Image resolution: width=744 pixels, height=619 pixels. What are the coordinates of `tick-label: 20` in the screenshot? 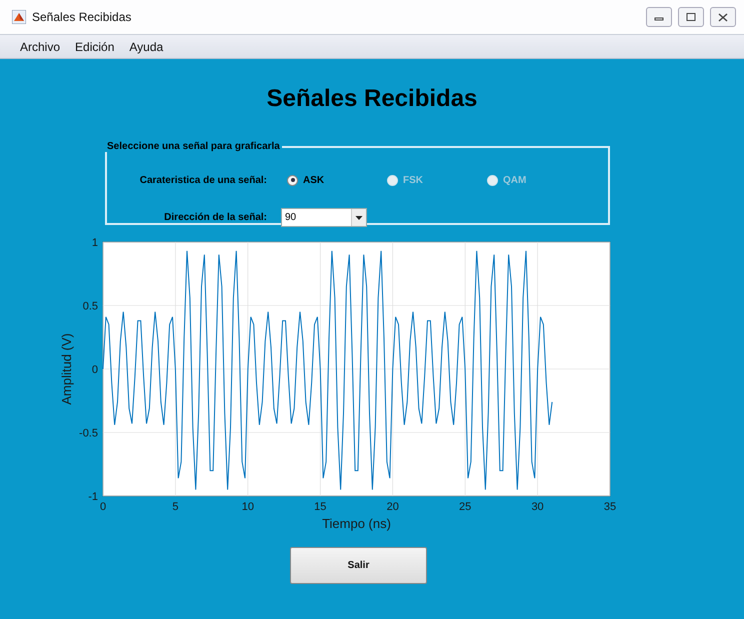 It's located at (392, 507).